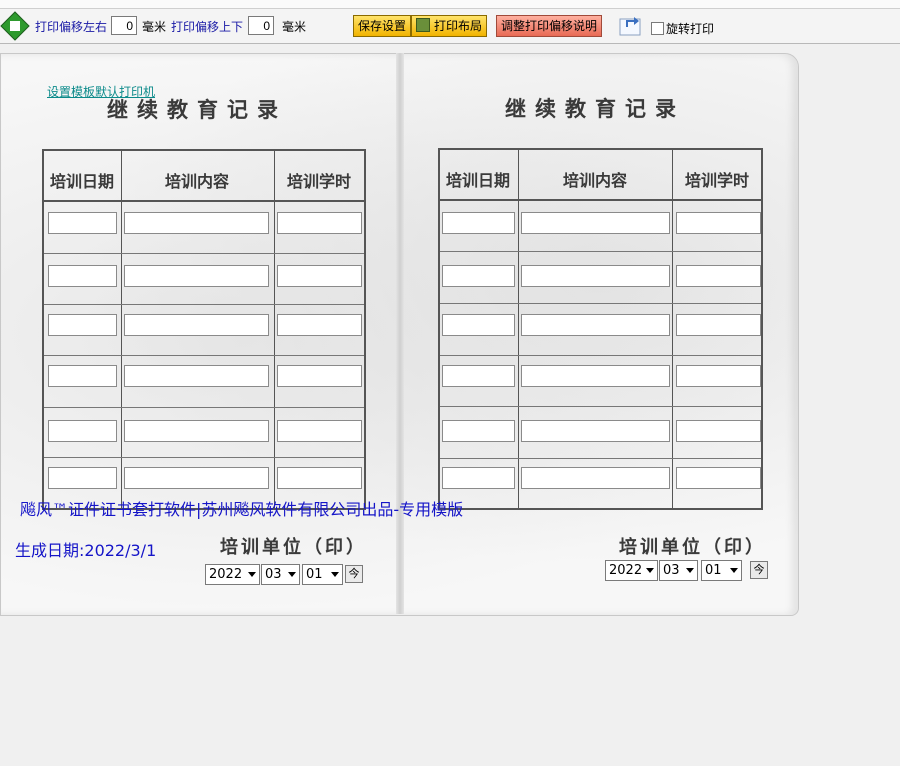 This screenshot has height=766, width=900. Describe the element at coordinates (477, 180) in the screenshot. I see `right-col-date-header: 培训日期` at that location.